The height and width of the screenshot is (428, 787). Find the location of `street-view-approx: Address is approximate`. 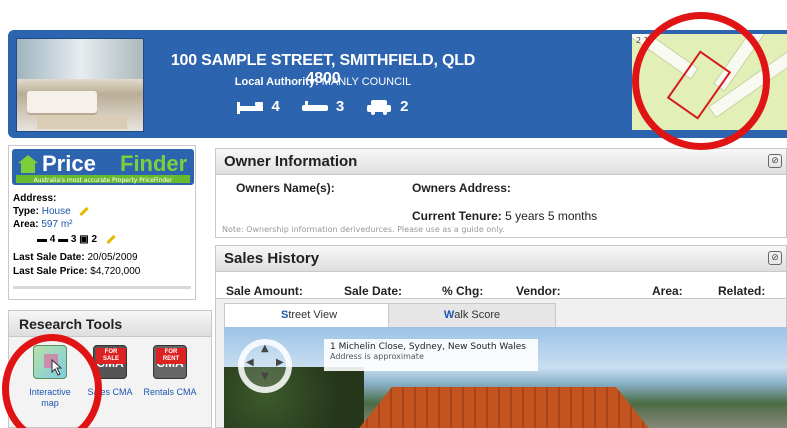

street-view-approx: Address is approximate is located at coordinates (377, 356).